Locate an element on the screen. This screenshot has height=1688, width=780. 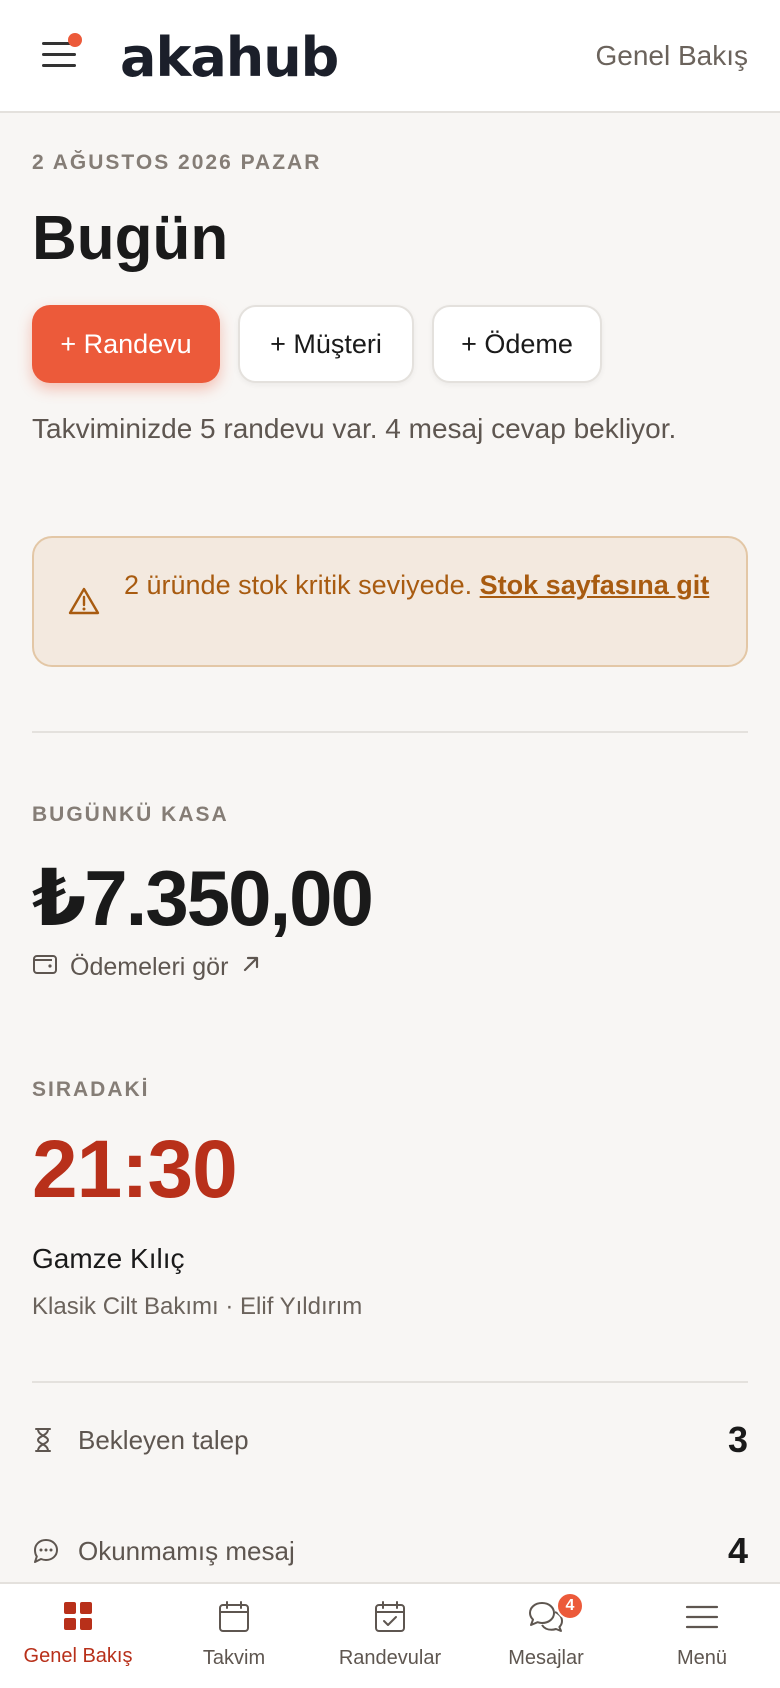
view-payments-label: Ödemeleri gör is located at coordinates (149, 967).